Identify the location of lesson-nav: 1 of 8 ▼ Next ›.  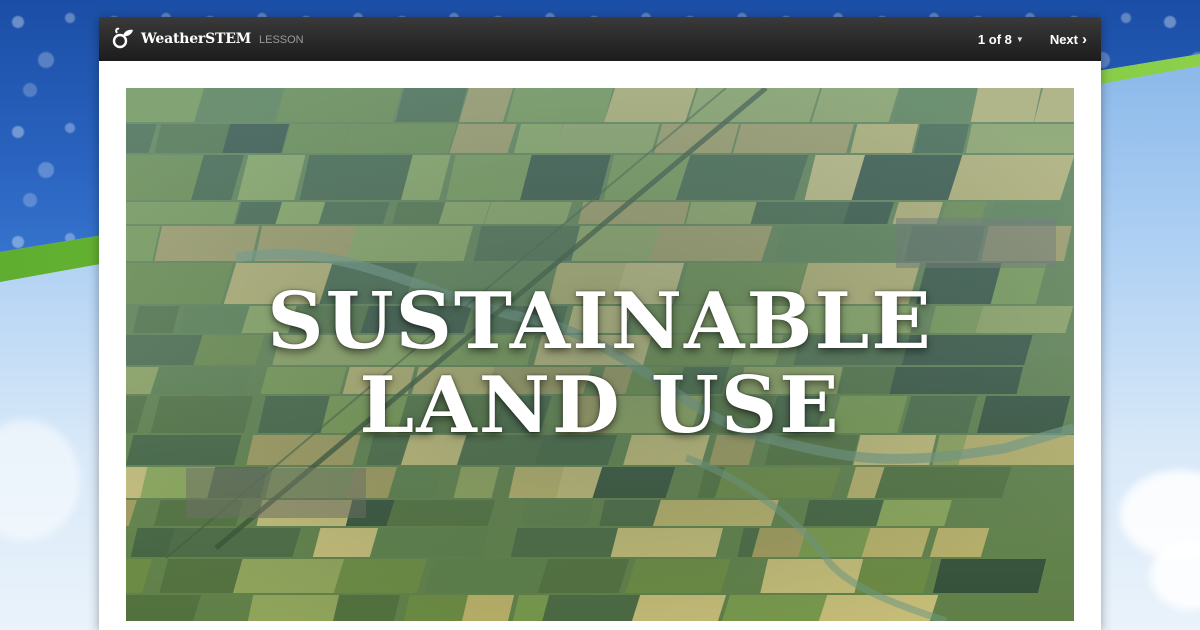
(1032, 39).